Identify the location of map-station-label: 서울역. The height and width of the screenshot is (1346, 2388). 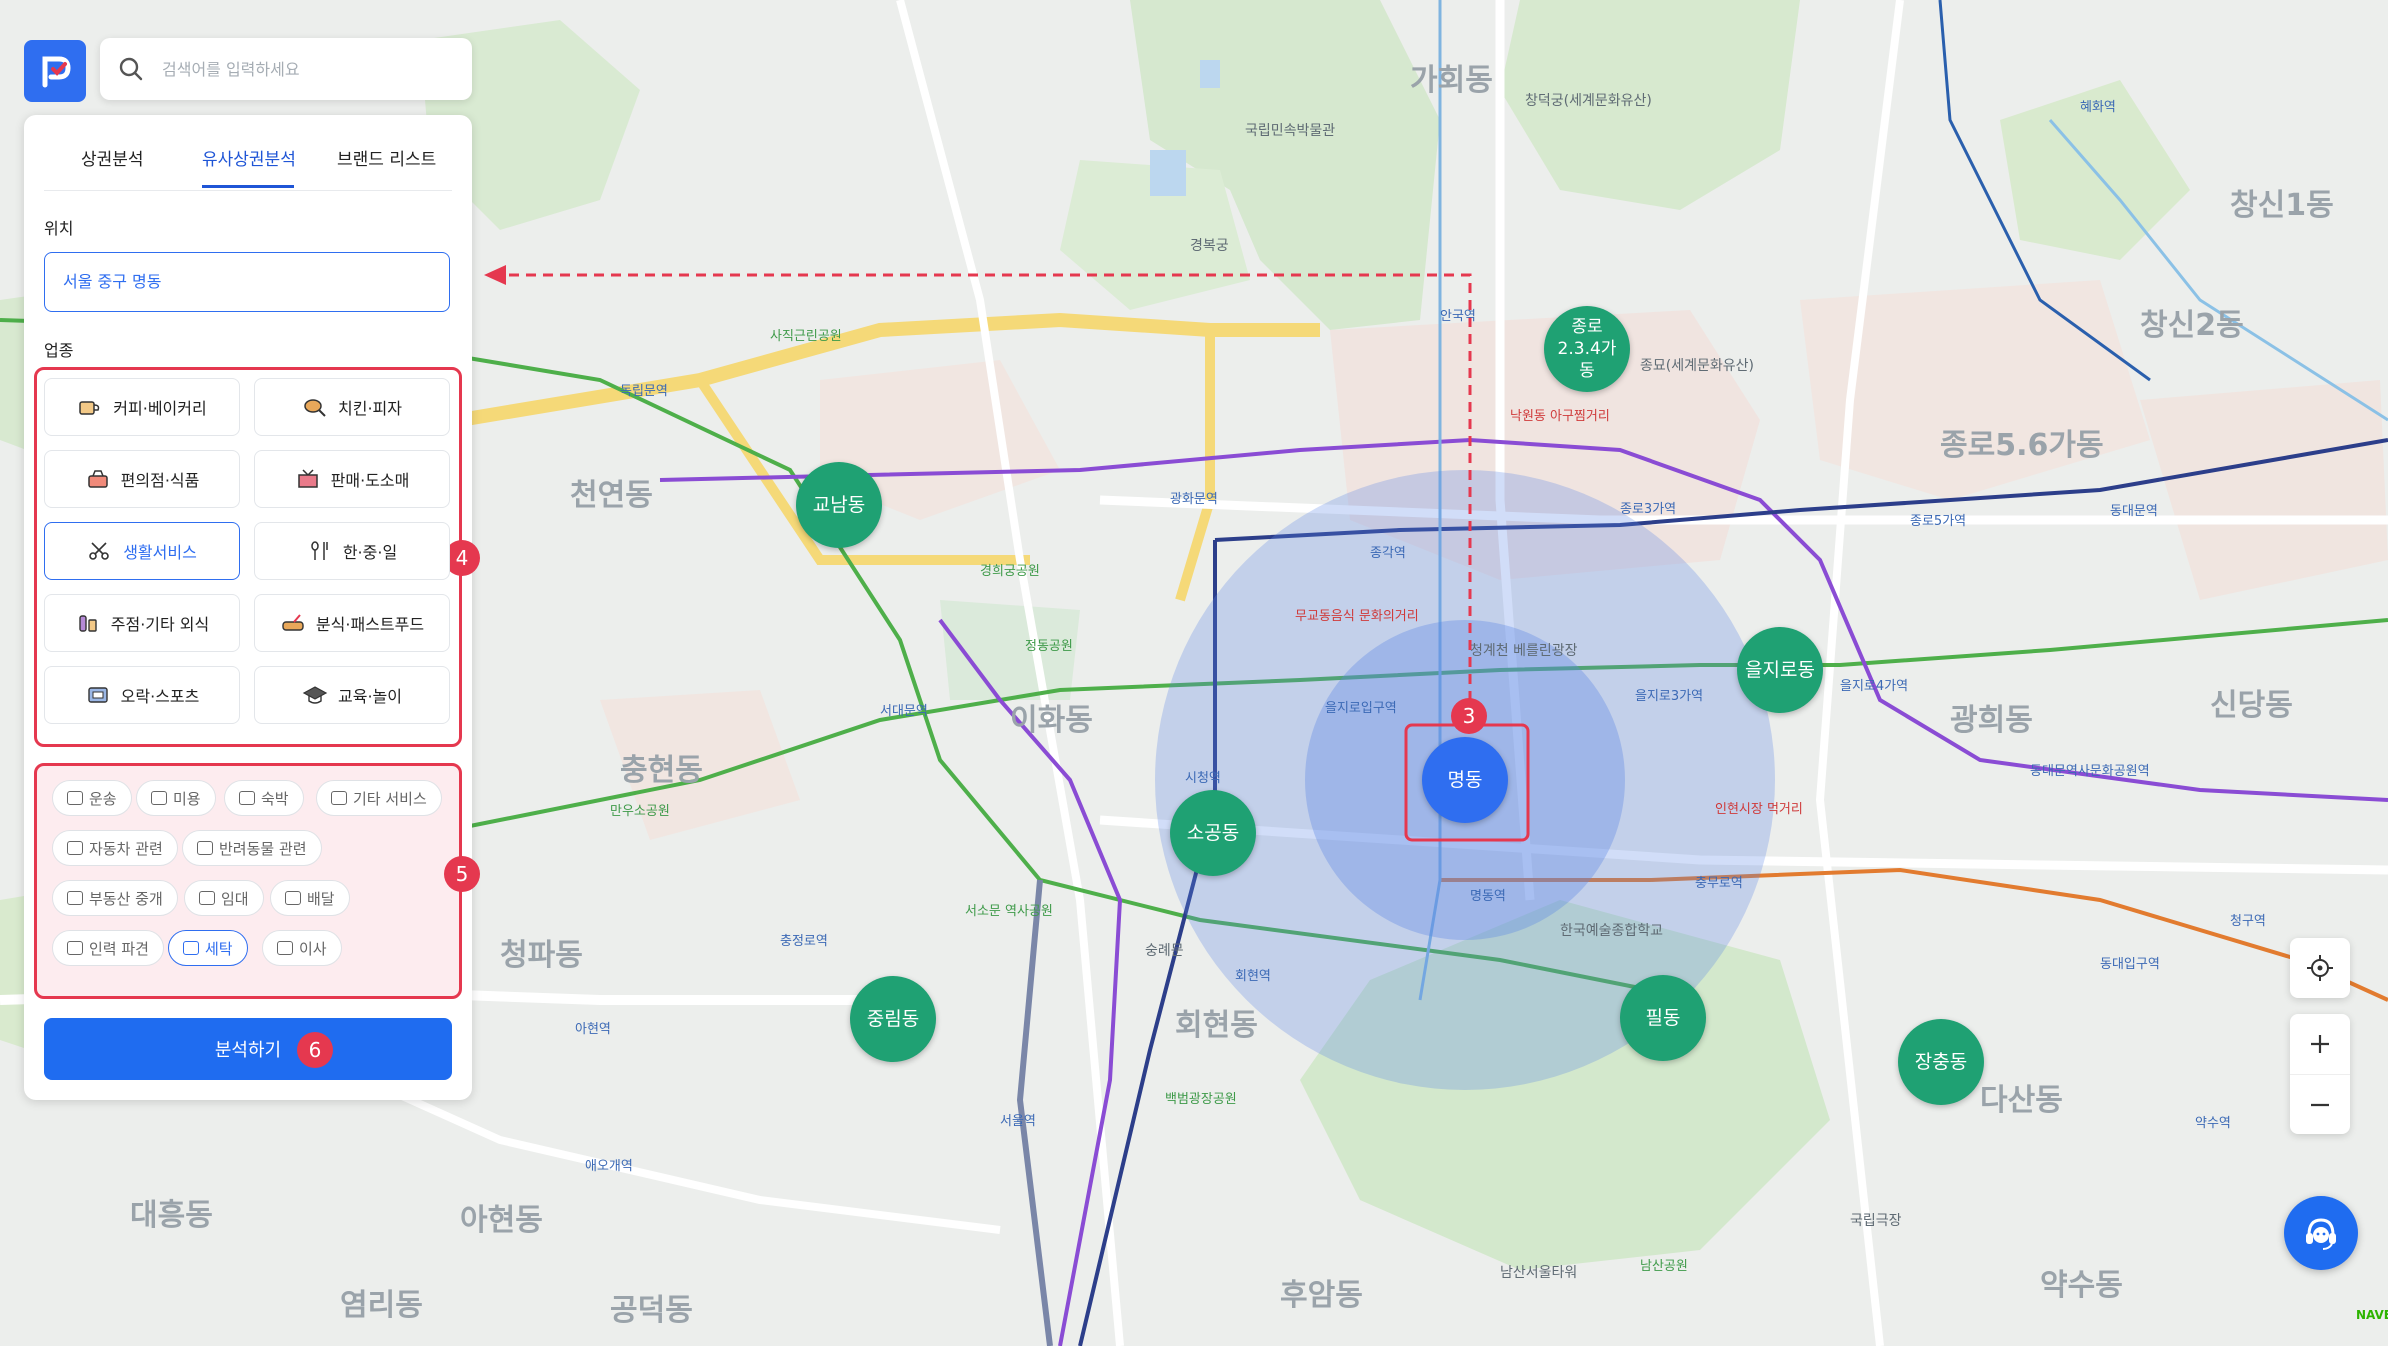
(1018, 1121).